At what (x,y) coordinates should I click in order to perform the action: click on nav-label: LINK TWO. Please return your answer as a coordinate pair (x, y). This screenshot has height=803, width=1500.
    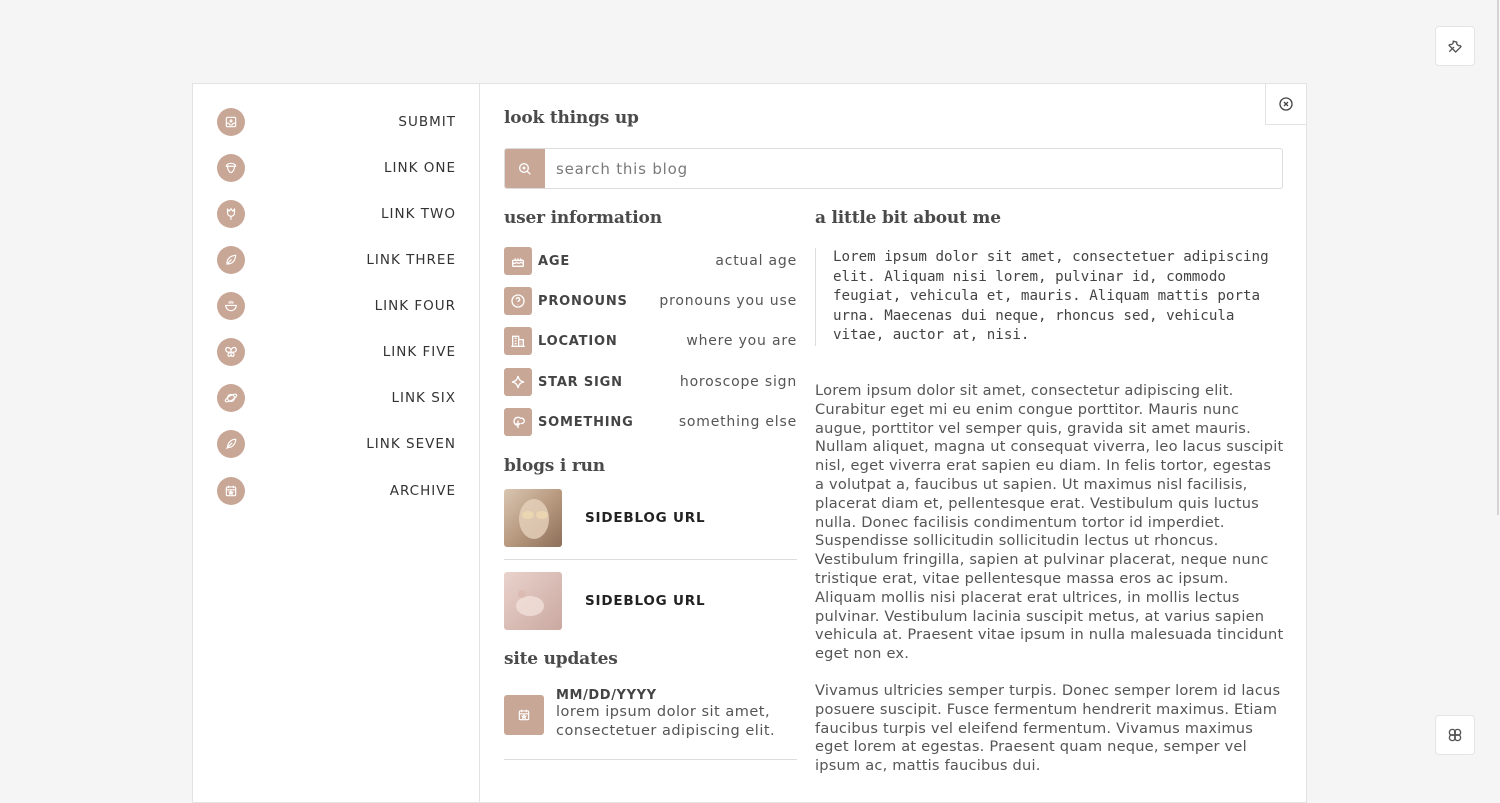
    Looking at the image, I should click on (418, 214).